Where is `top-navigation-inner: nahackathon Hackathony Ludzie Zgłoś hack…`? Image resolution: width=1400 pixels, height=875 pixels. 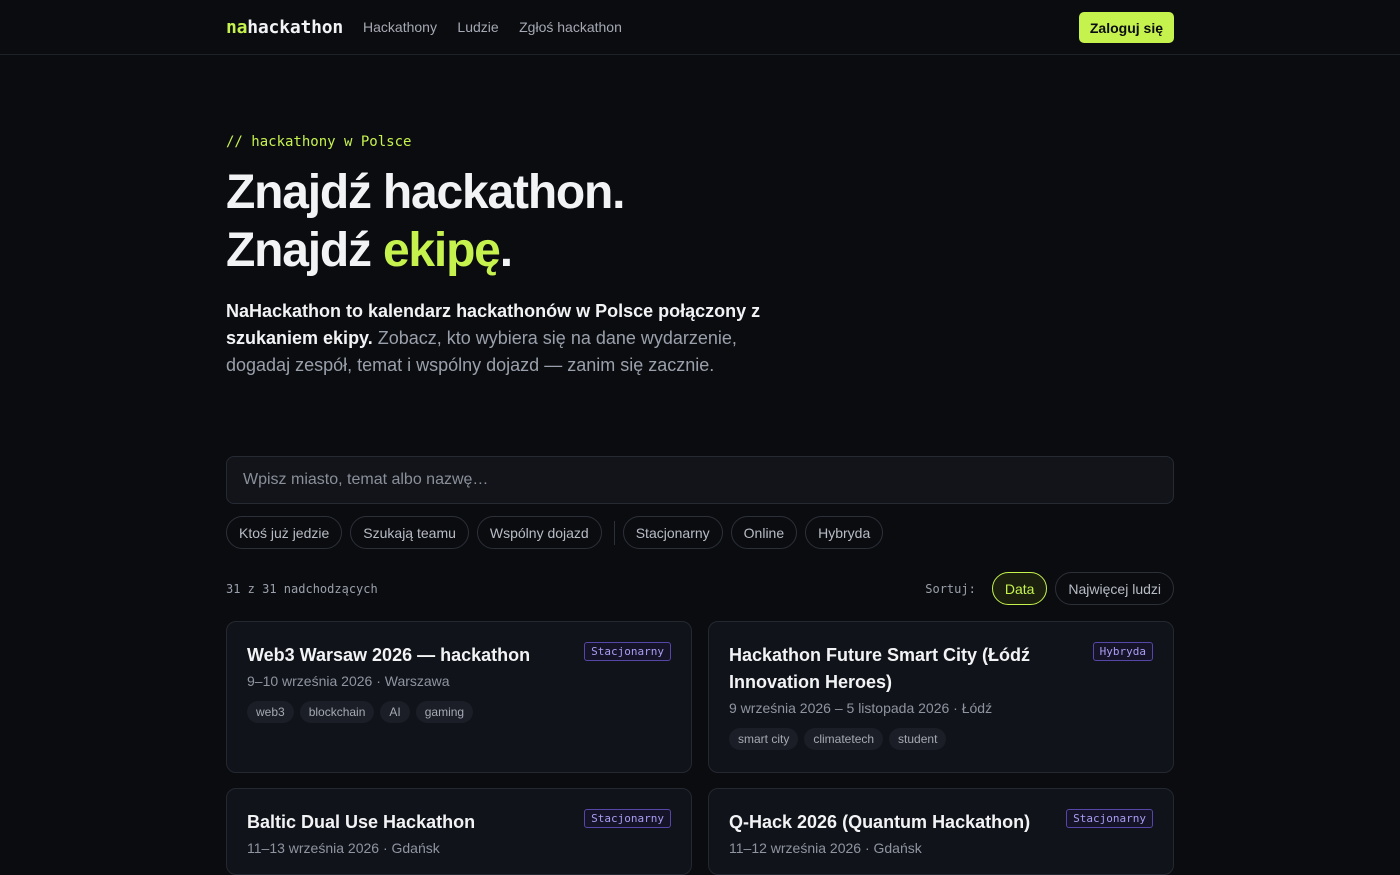
top-navigation-inner: nahackathon Hackathony Ludzie Zgłoś hack… is located at coordinates (700, 27).